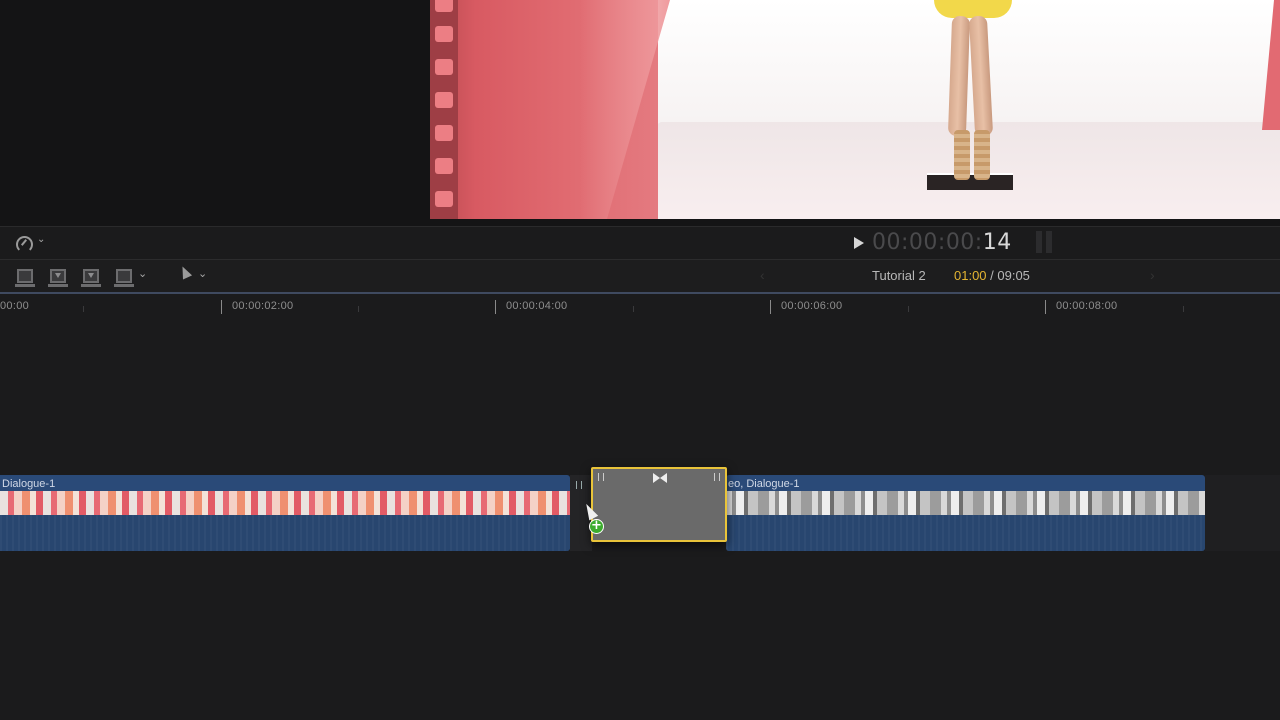 The width and height of the screenshot is (1280, 720). What do you see at coordinates (762, 275) in the screenshot?
I see `timeline-history-back-icon: ‹` at bounding box center [762, 275].